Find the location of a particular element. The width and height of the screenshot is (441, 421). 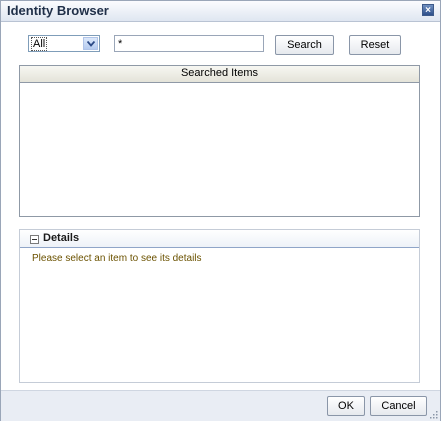

reset-button: Reset is located at coordinates (375, 45).